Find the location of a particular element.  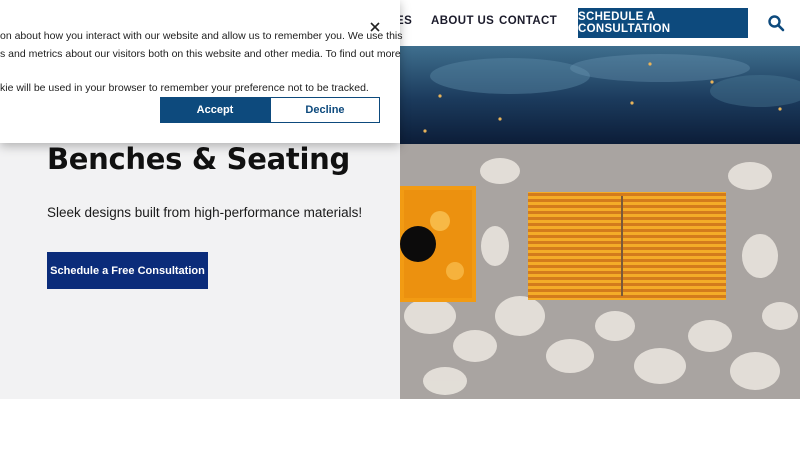

nav-link-about-us: ABOUT US is located at coordinates (462, 21).